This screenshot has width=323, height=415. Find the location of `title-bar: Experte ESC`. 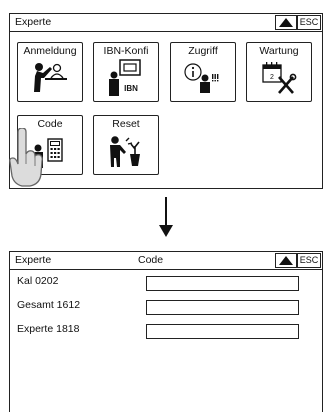

title-bar: Experte ESC is located at coordinates (166, 23).